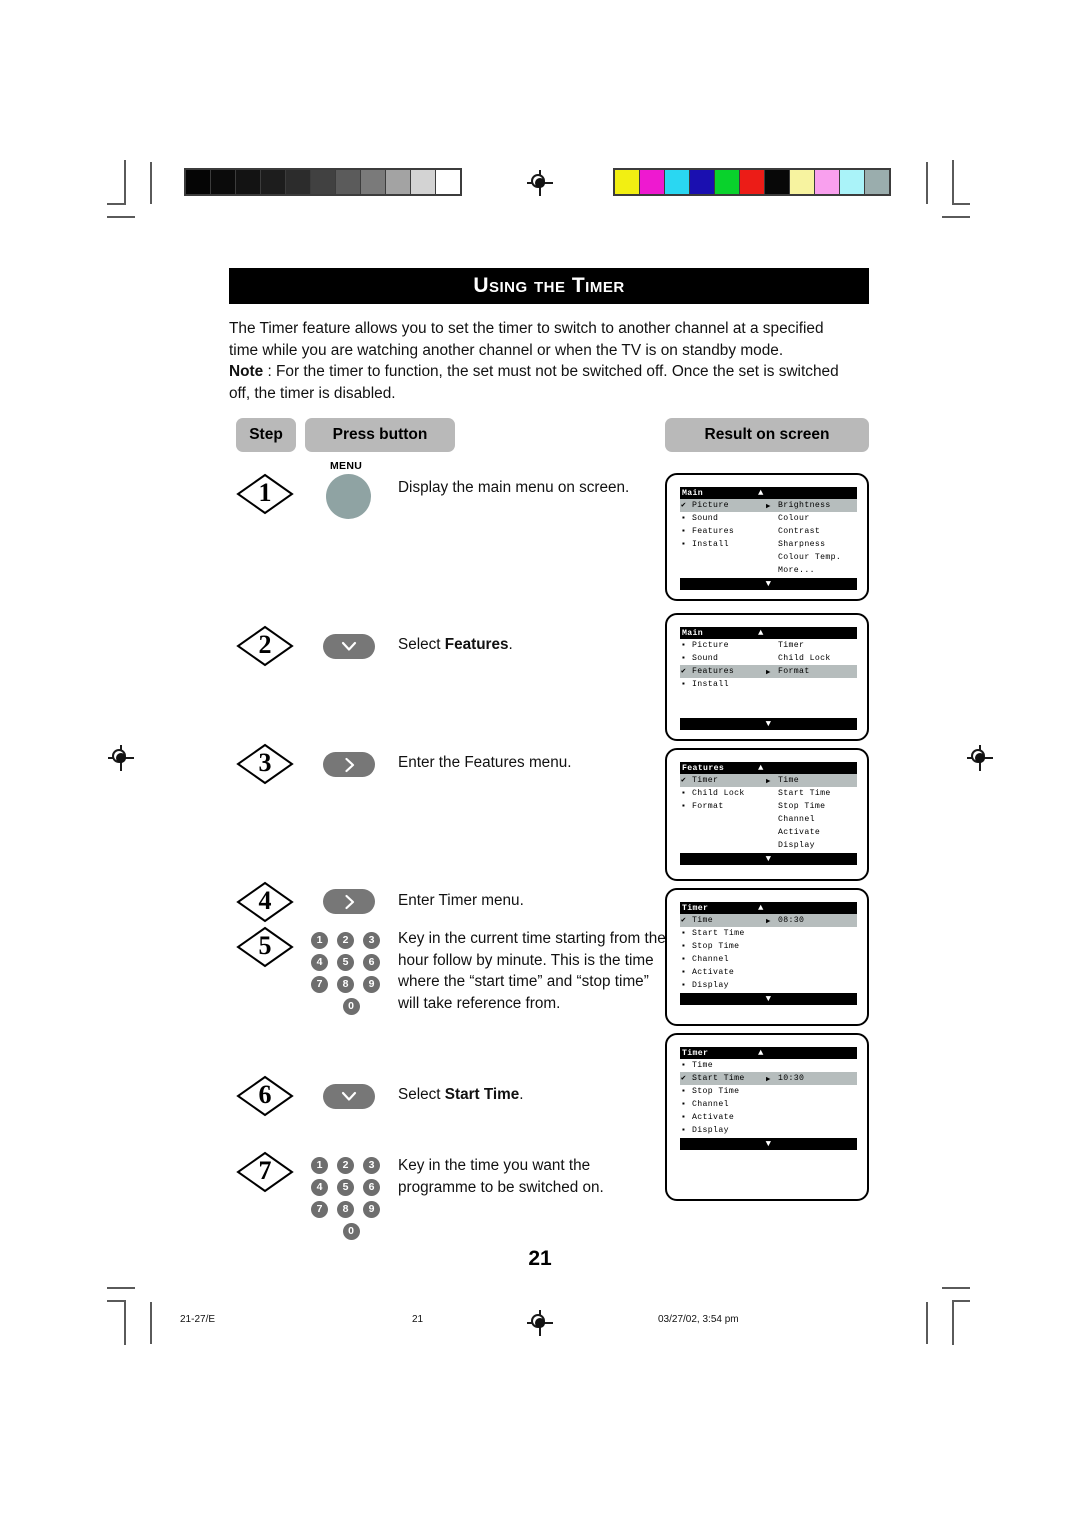 The width and height of the screenshot is (1080, 1528). What do you see at coordinates (349, 764) in the screenshot?
I see `chevron-right-icon-step3` at bounding box center [349, 764].